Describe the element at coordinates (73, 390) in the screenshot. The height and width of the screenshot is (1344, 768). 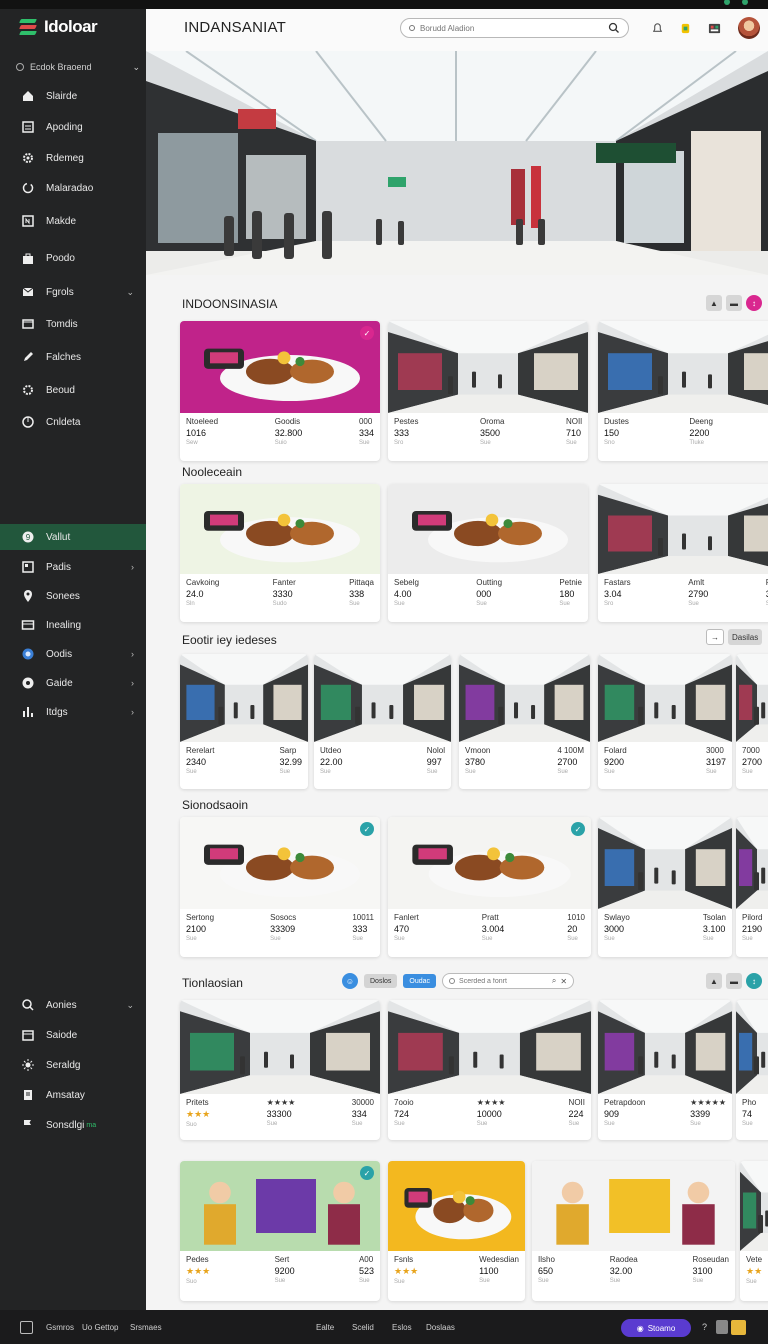
I see `sidebar-item-config: Beoud` at that location.